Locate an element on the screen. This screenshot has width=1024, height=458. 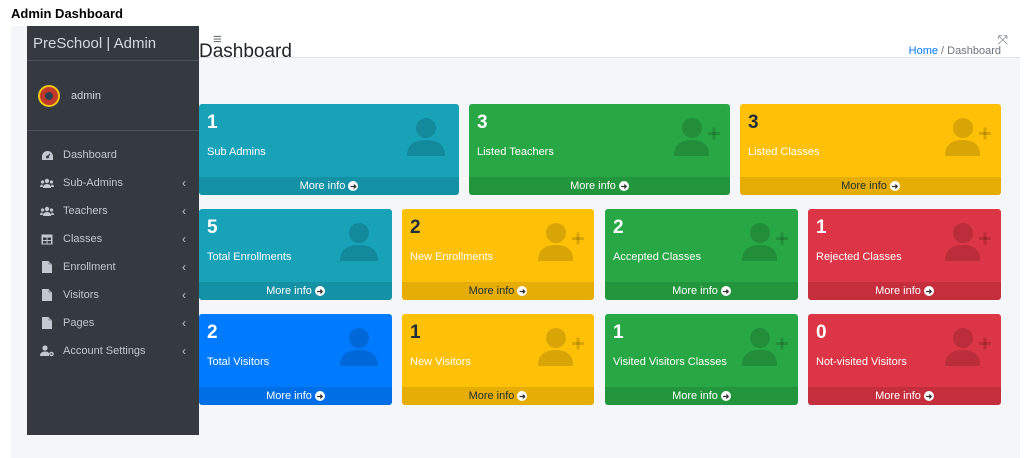
breadcrumb: Home / Dashboard is located at coordinates (955, 51).